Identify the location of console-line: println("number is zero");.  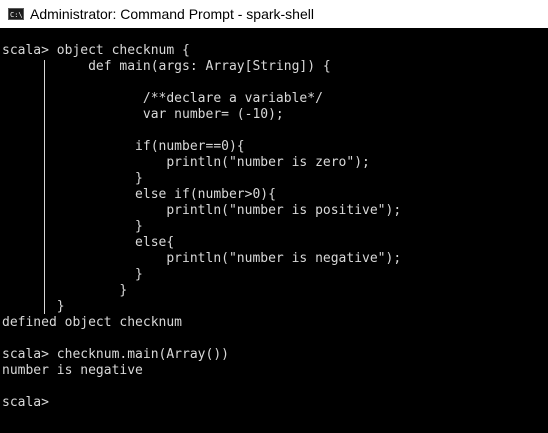
(186, 162).